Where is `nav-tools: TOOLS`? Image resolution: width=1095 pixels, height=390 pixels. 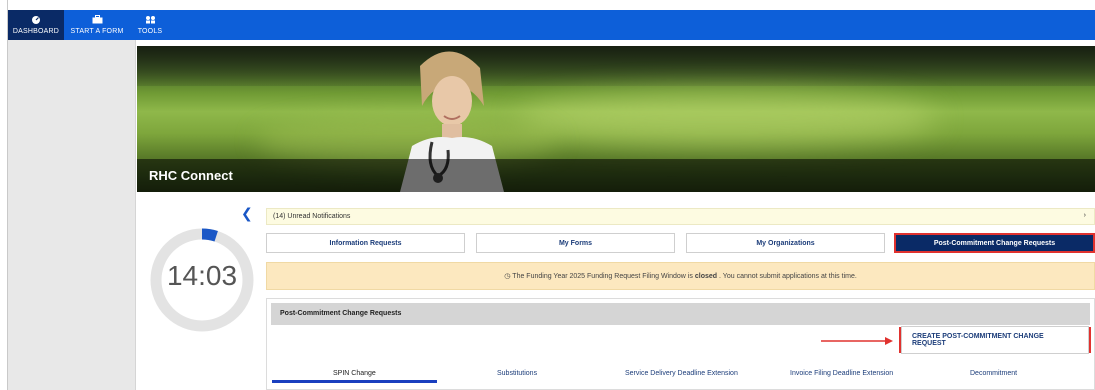
nav-tools: TOOLS is located at coordinates (150, 25).